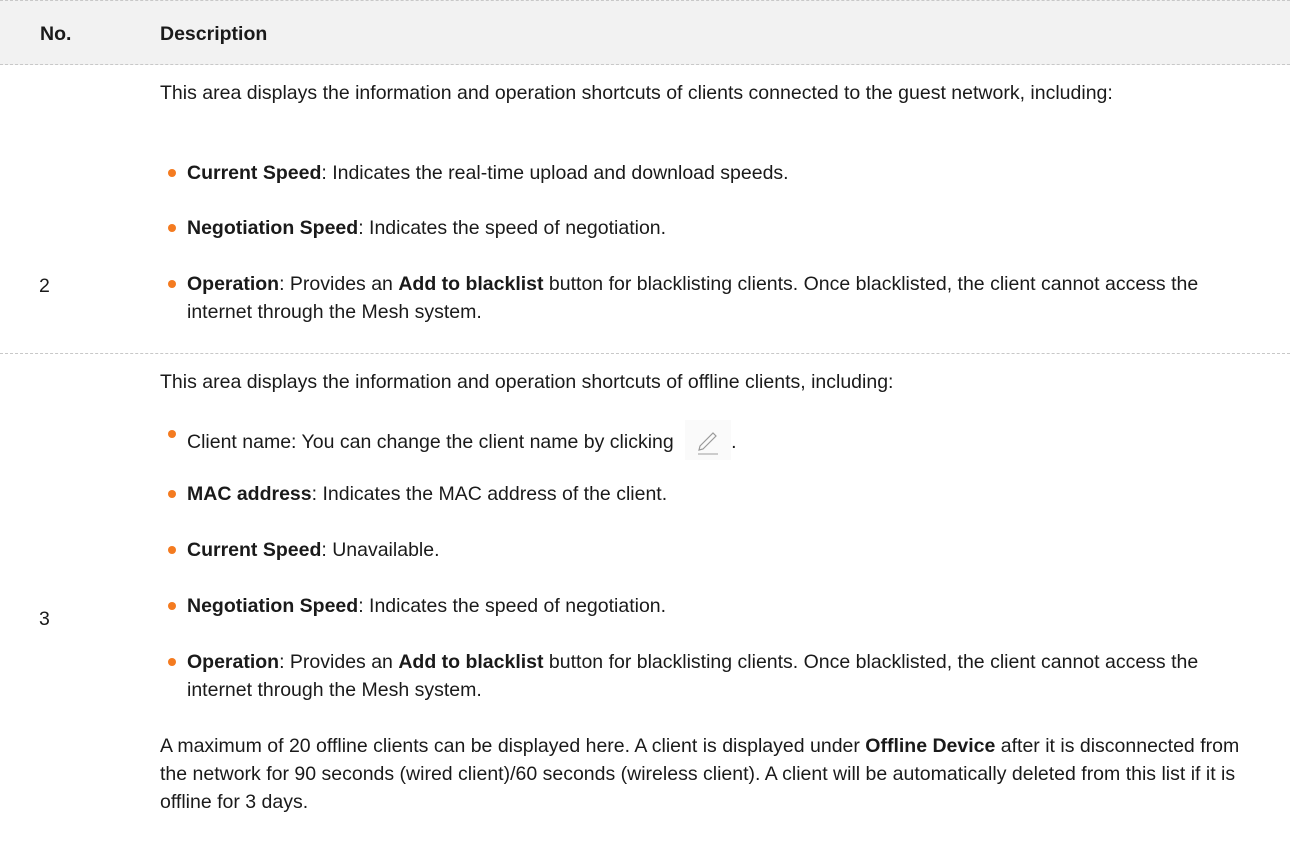 The image size is (1290, 865). What do you see at coordinates (645, 32) in the screenshot?
I see `table-header: No. Description` at bounding box center [645, 32].